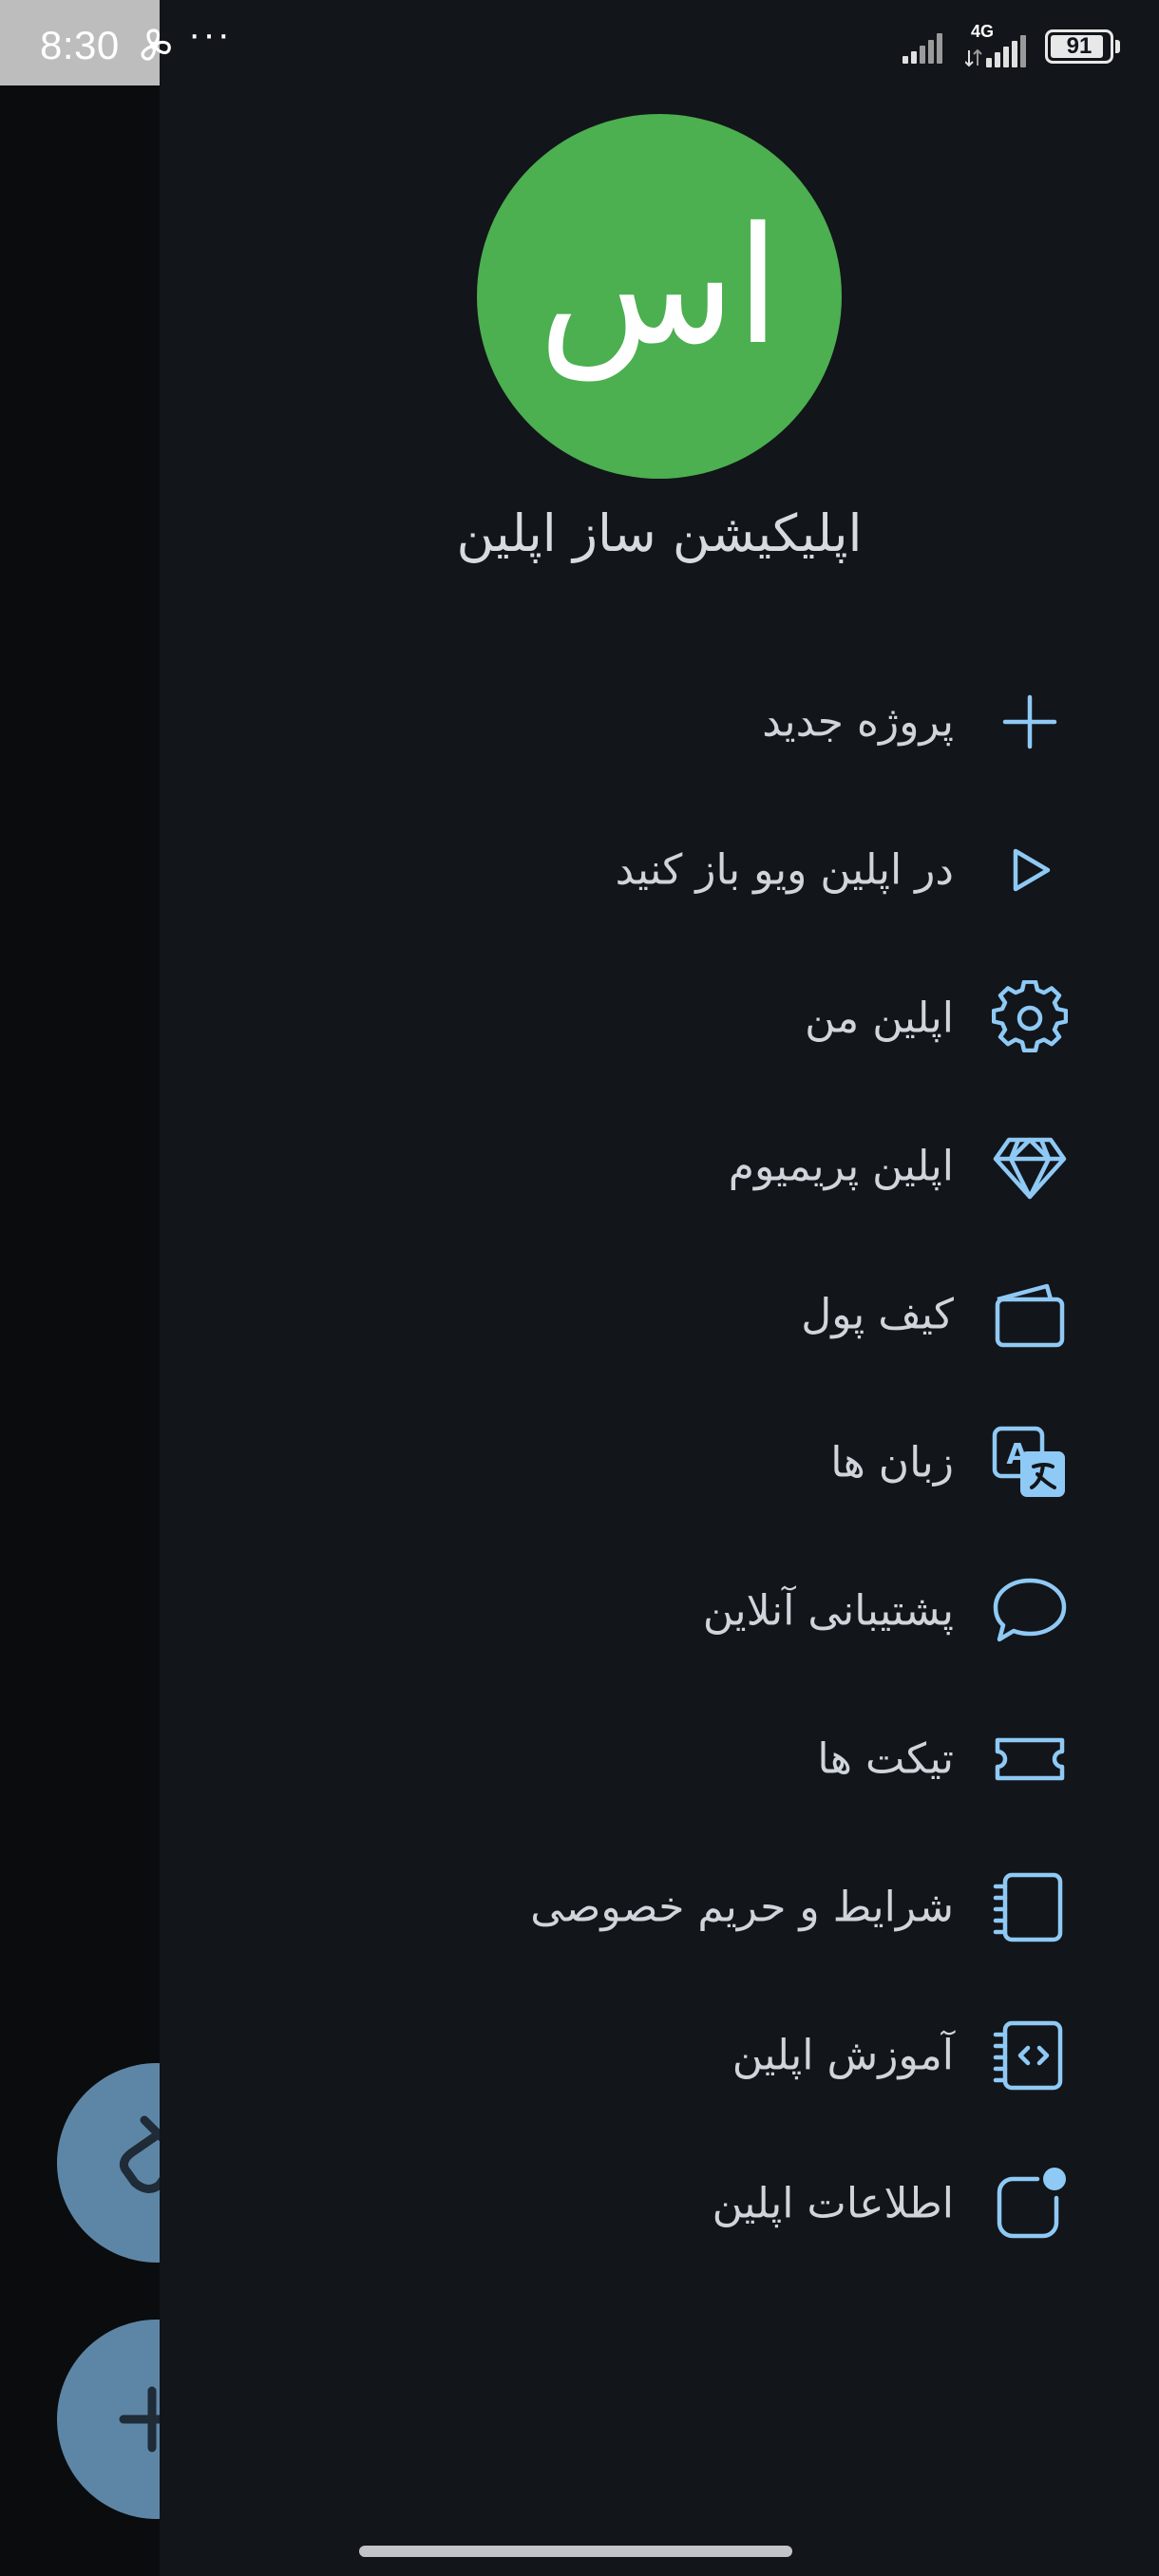 Image resolution: width=1159 pixels, height=2576 pixels. I want to click on menu-item-label: شرایط و حریم خصوصی, so click(742, 1907).